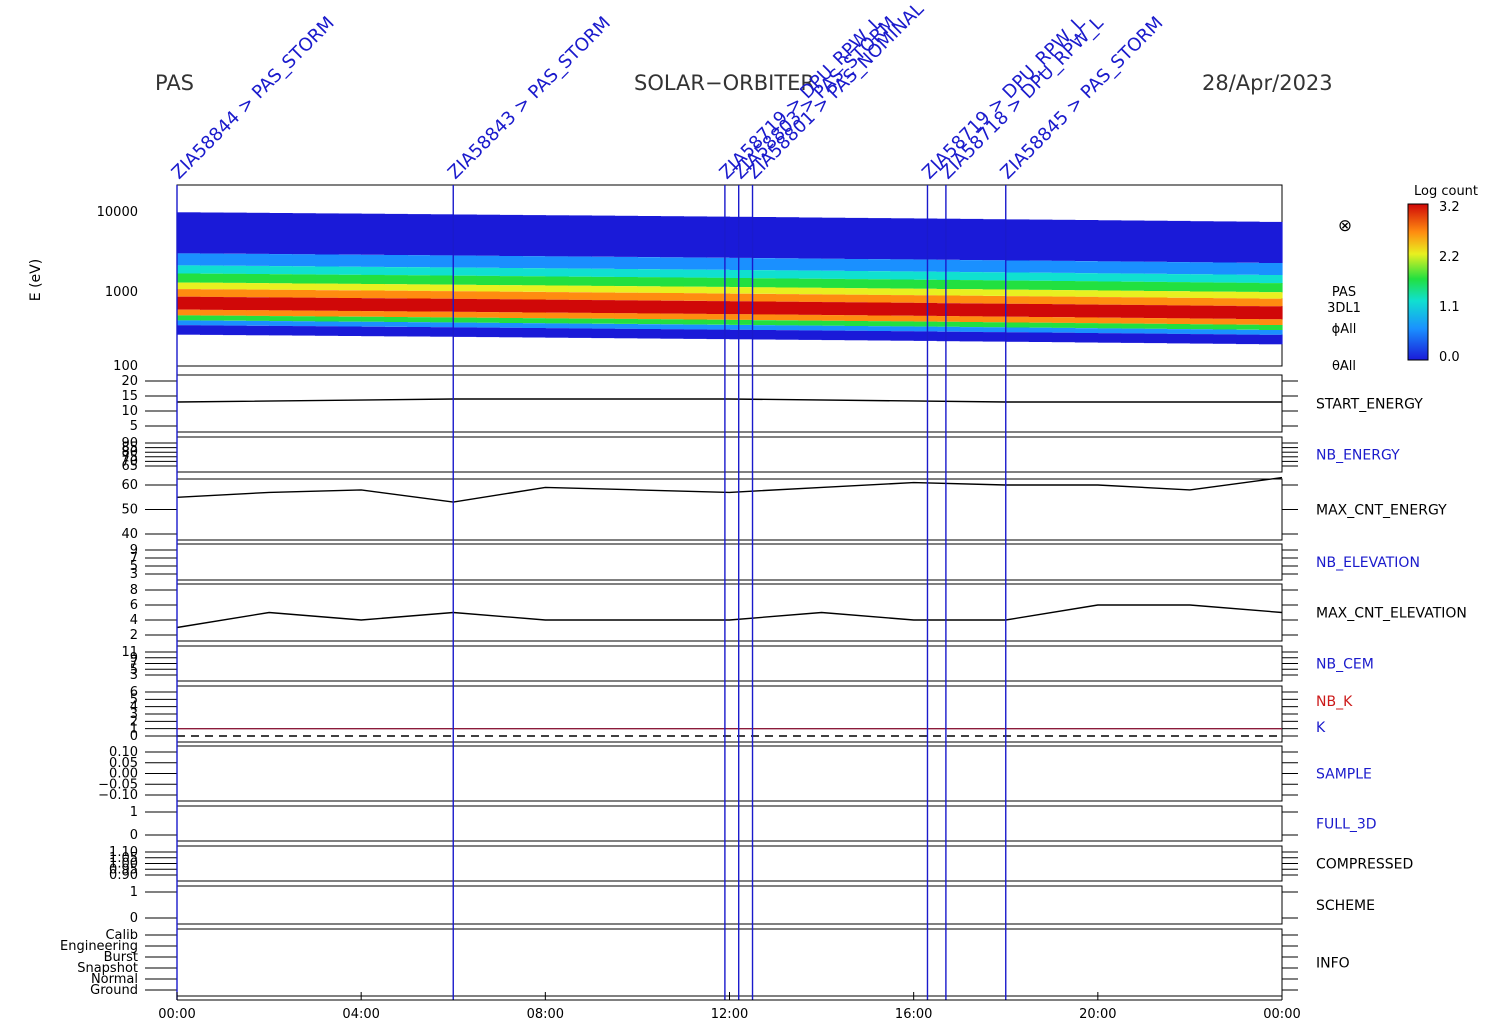 The image size is (1512, 1024). Describe the element at coordinates (730, 278) in the screenshot. I see `spectrogram-image` at that location.